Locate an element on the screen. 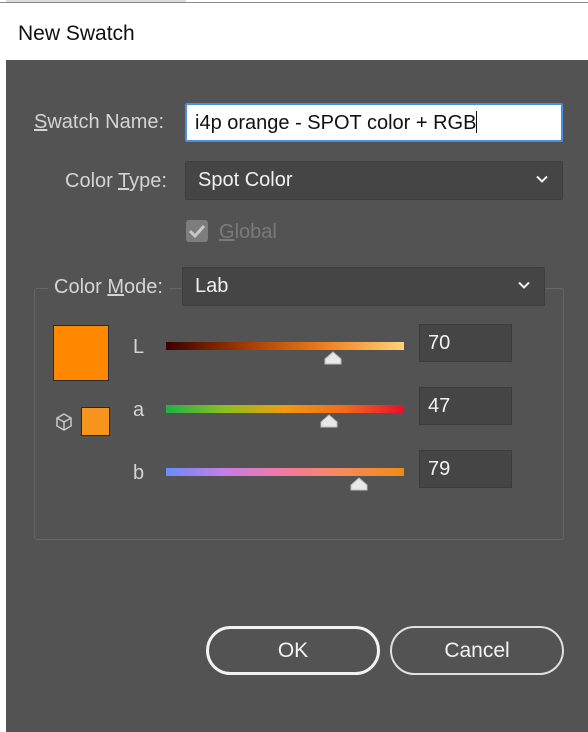 The image size is (588, 732). color-mode-label: Color Mode: is located at coordinates (108, 287).